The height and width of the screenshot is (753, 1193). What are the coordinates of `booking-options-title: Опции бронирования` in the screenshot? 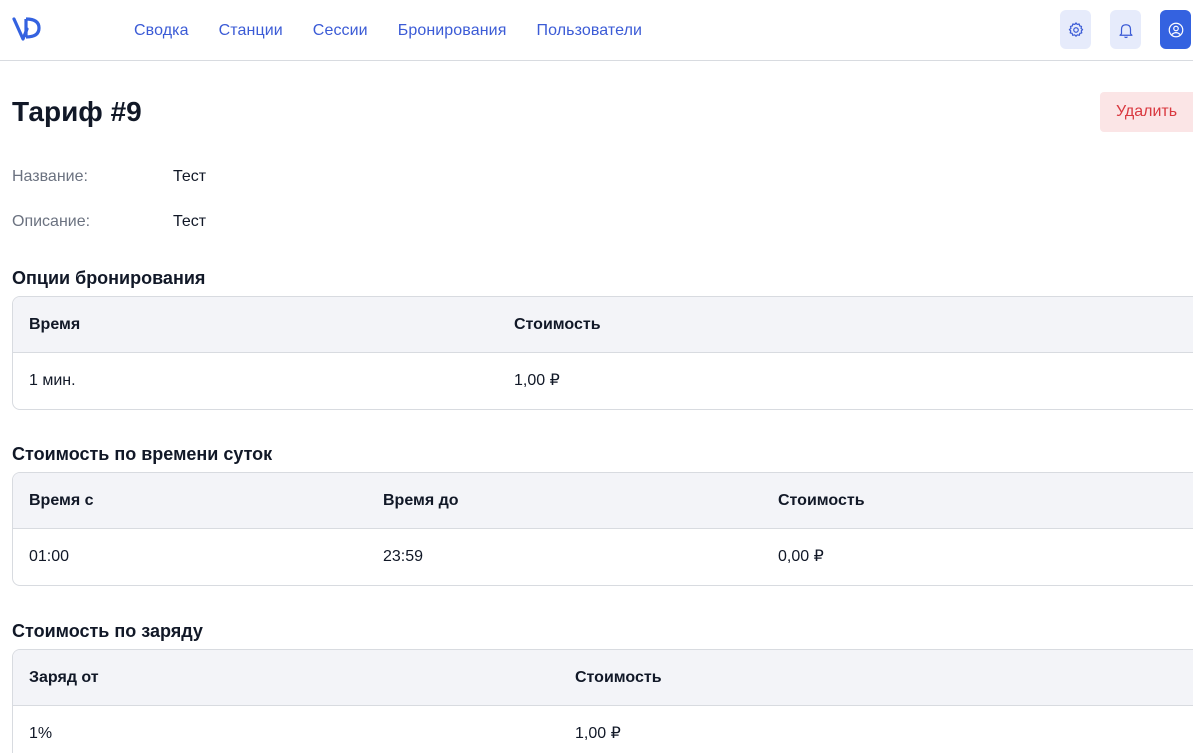 It's located at (109, 278).